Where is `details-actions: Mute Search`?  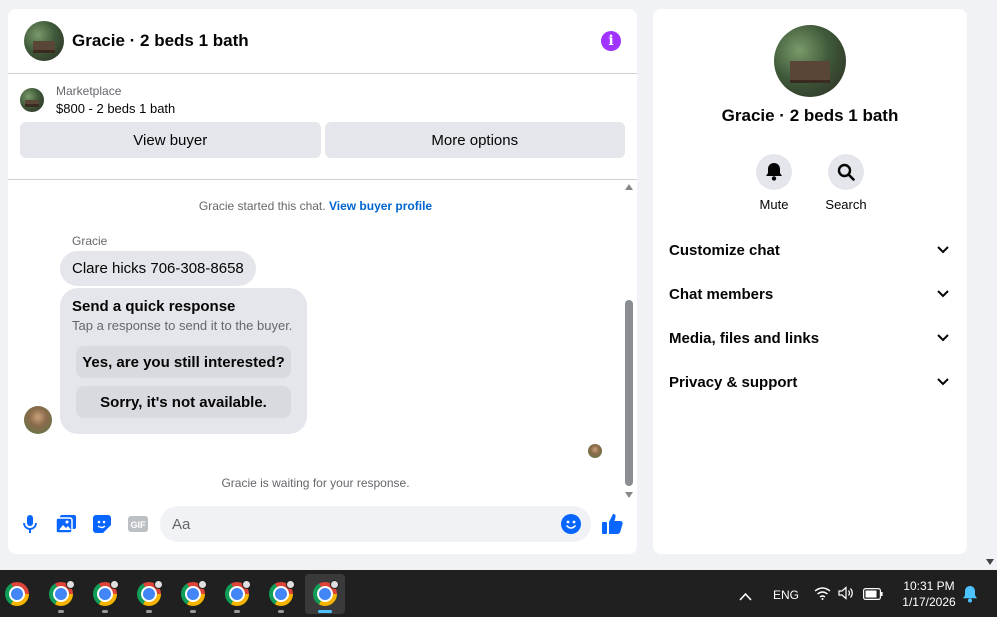 details-actions: Mute Search is located at coordinates (810, 183).